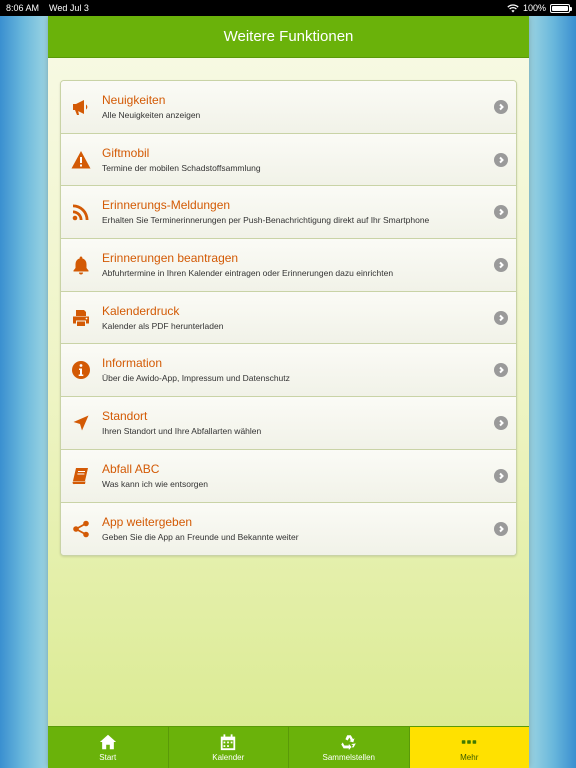  What do you see at coordinates (228, 757) in the screenshot?
I see `tab-label: Kalender` at bounding box center [228, 757].